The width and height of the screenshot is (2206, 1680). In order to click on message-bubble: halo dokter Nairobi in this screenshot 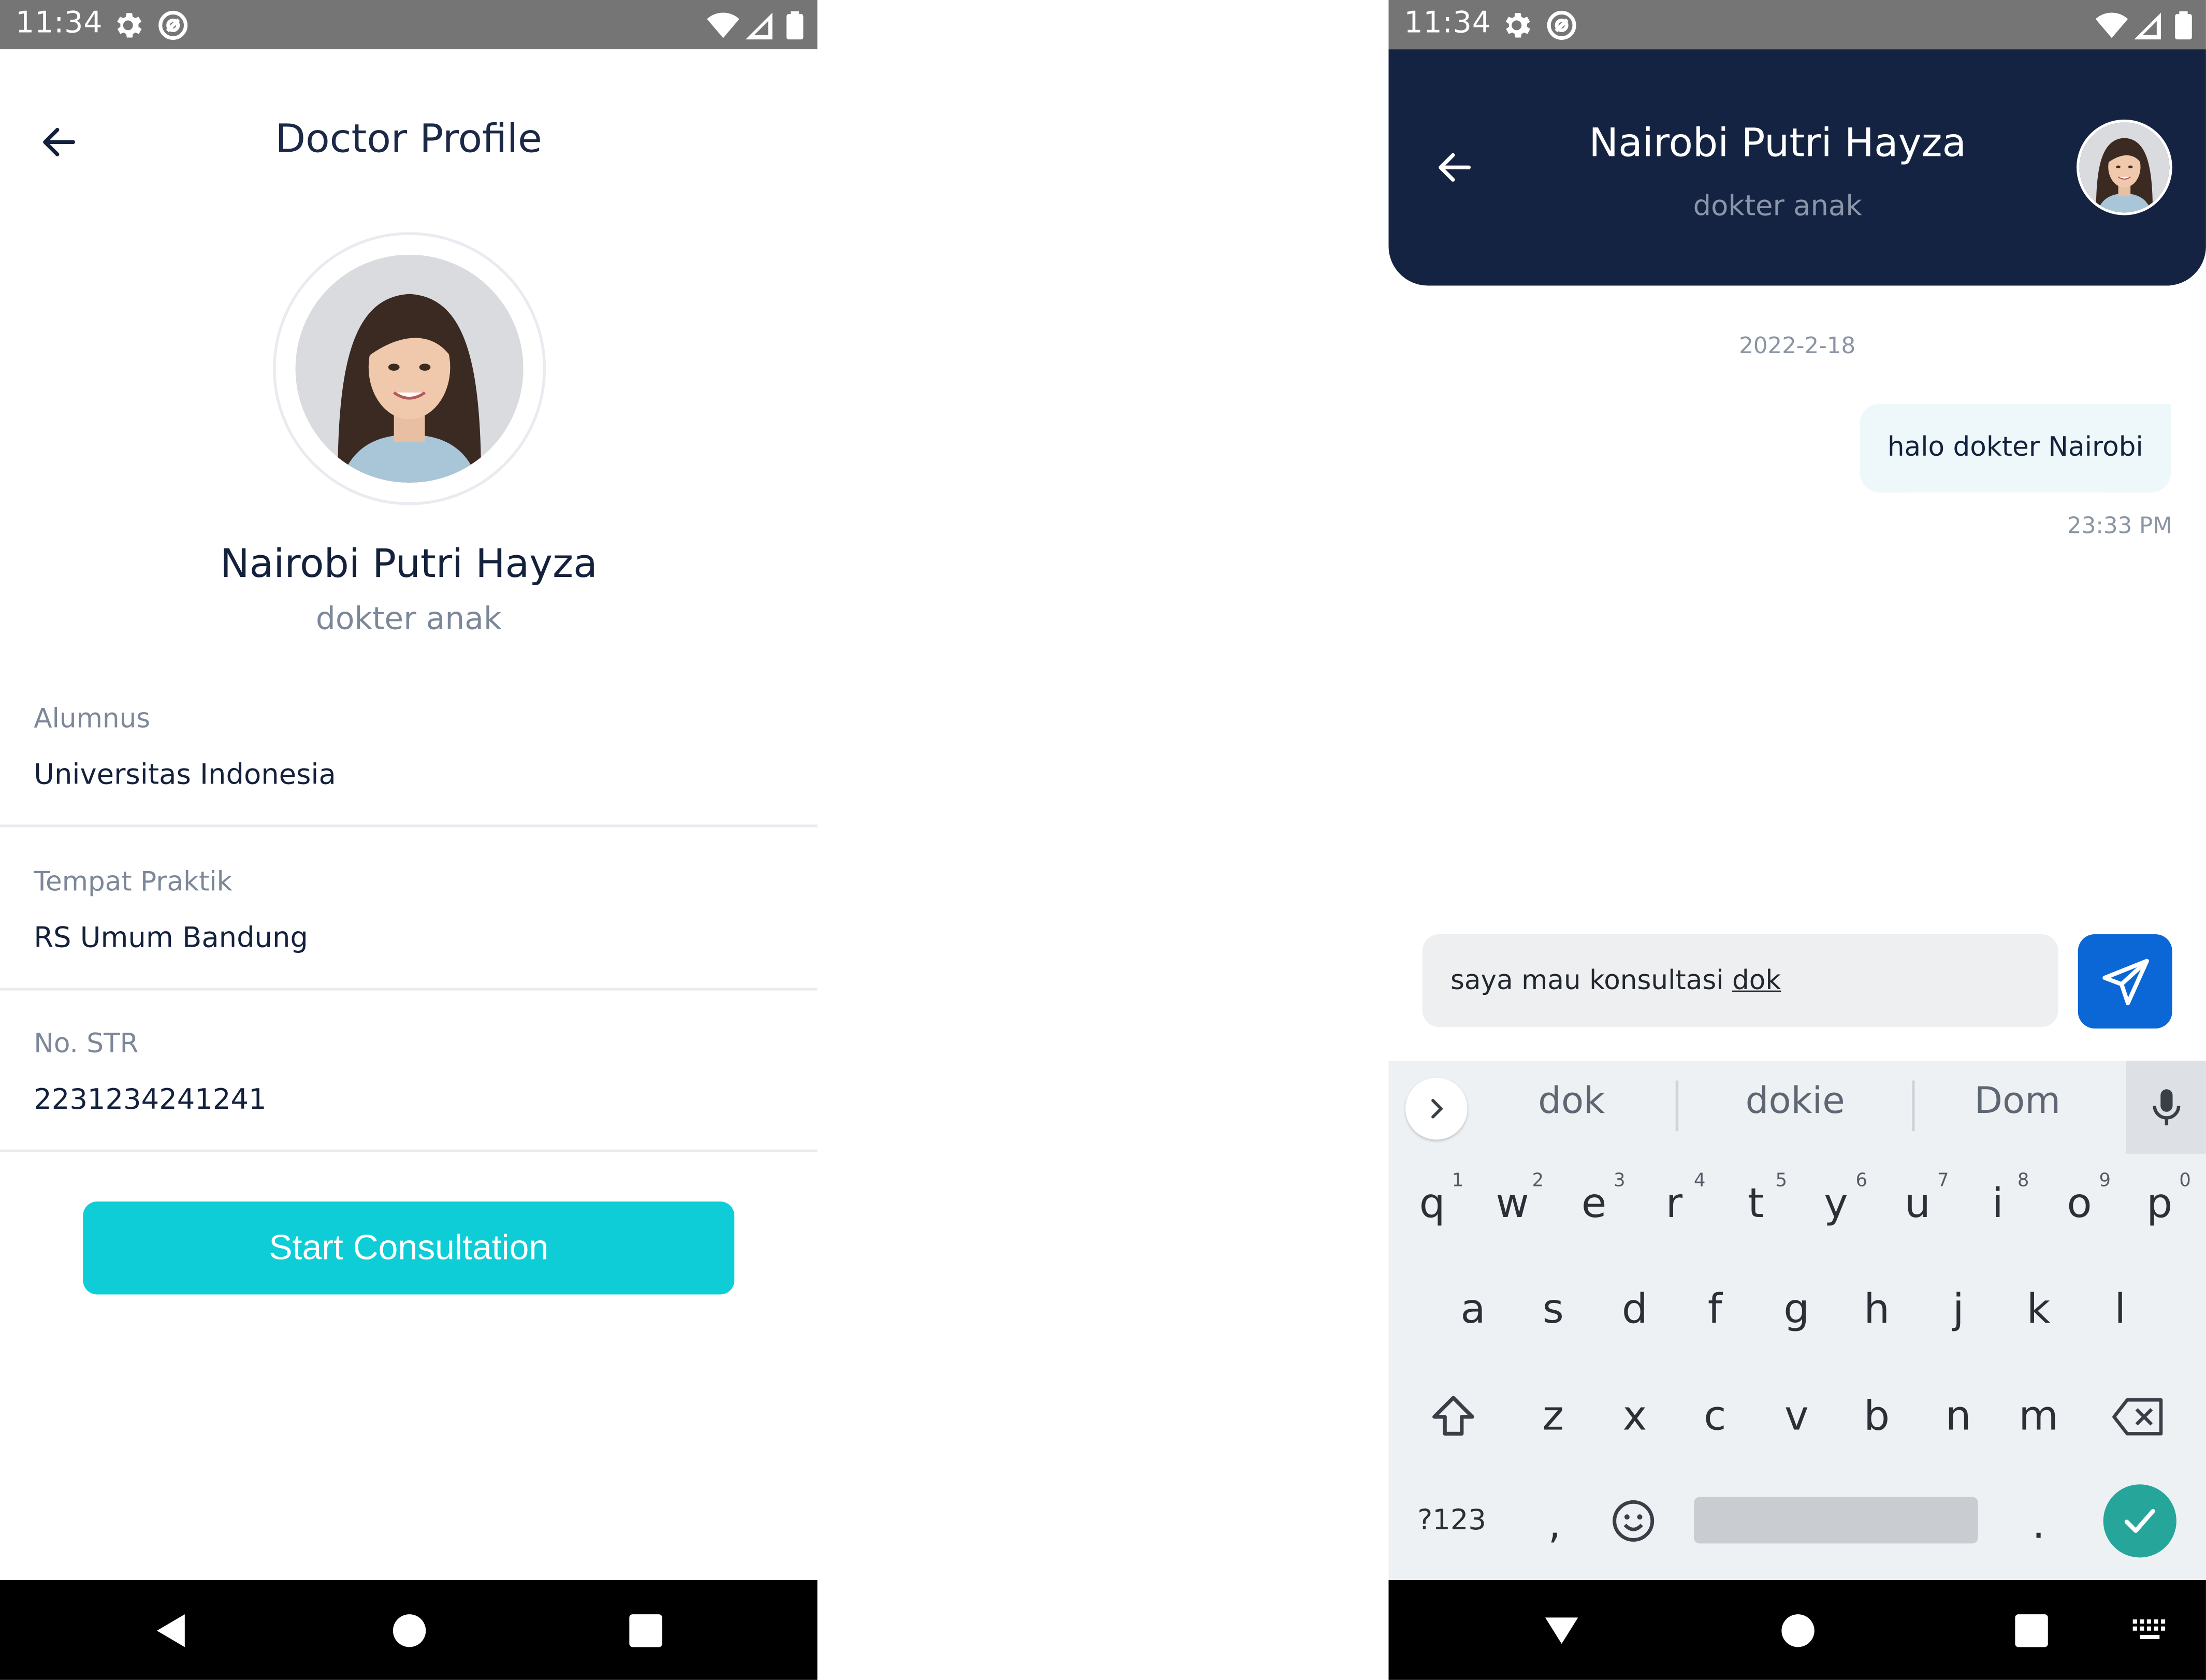, I will do `click(2015, 448)`.